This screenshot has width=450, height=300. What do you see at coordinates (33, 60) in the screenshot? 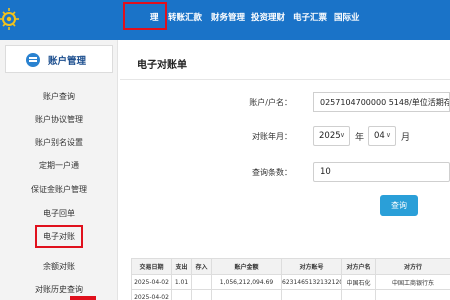
I see `menu-list-icon` at bounding box center [33, 60].